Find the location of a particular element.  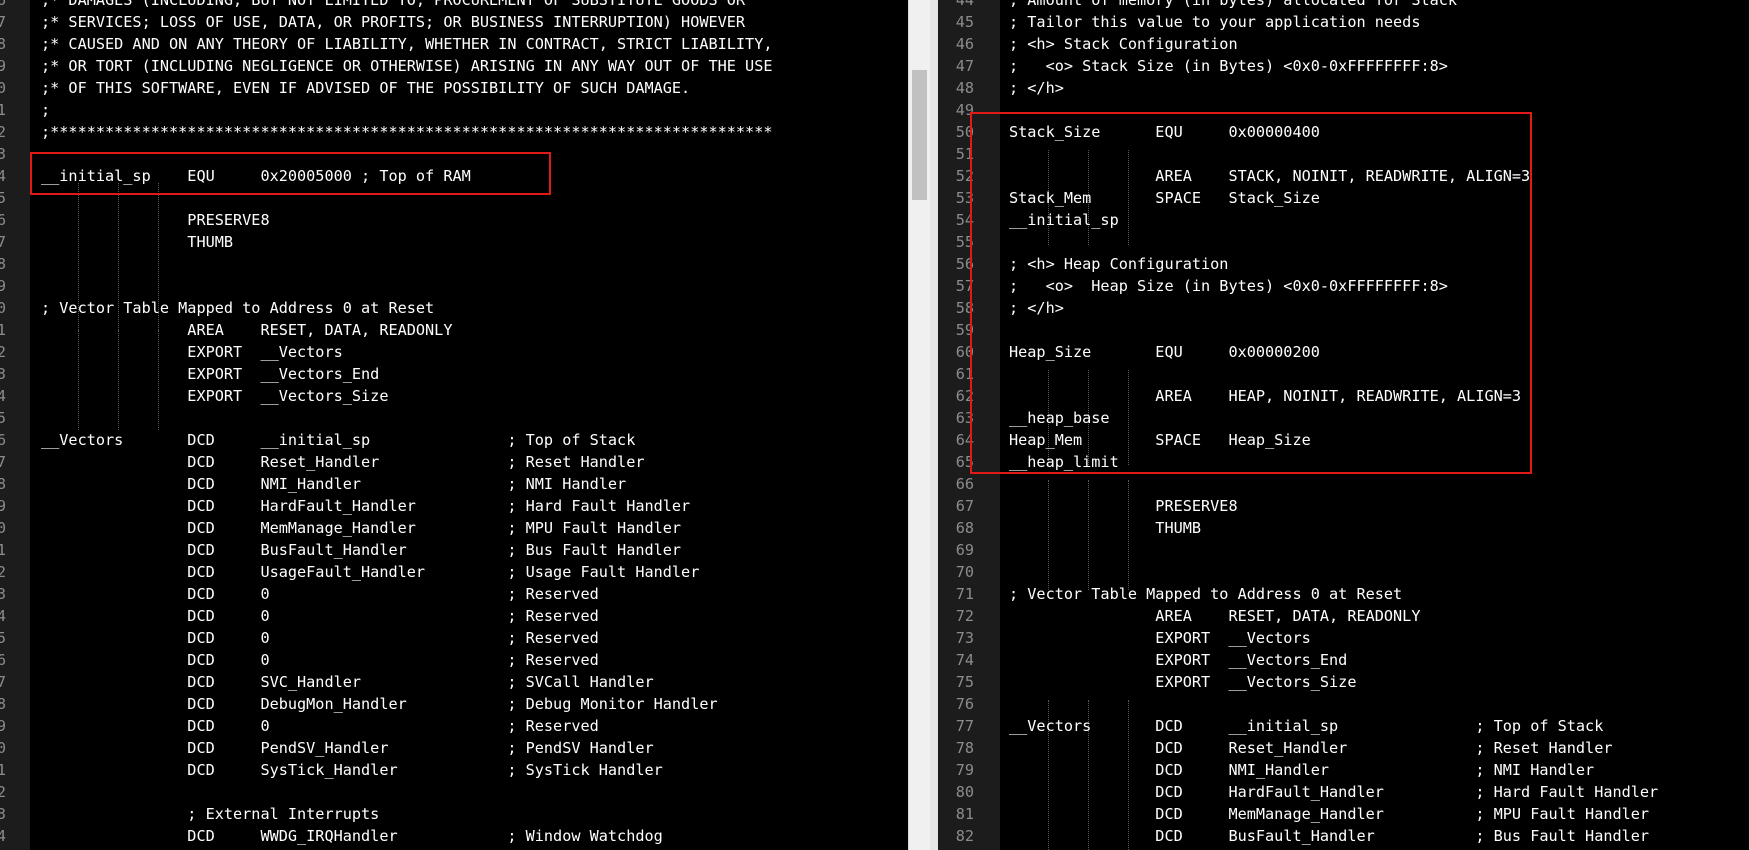

code-line: 8 DCD NMI_Handler ; NMI Handler is located at coordinates (454, 484).